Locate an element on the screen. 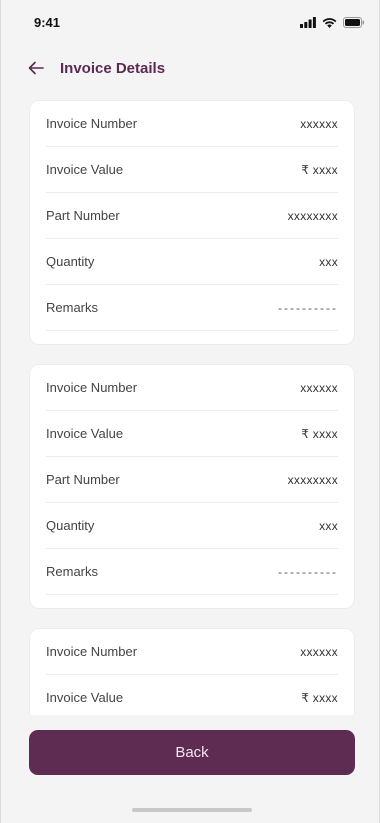 The image size is (380, 823). arrow-left-icon is located at coordinates (36, 68).